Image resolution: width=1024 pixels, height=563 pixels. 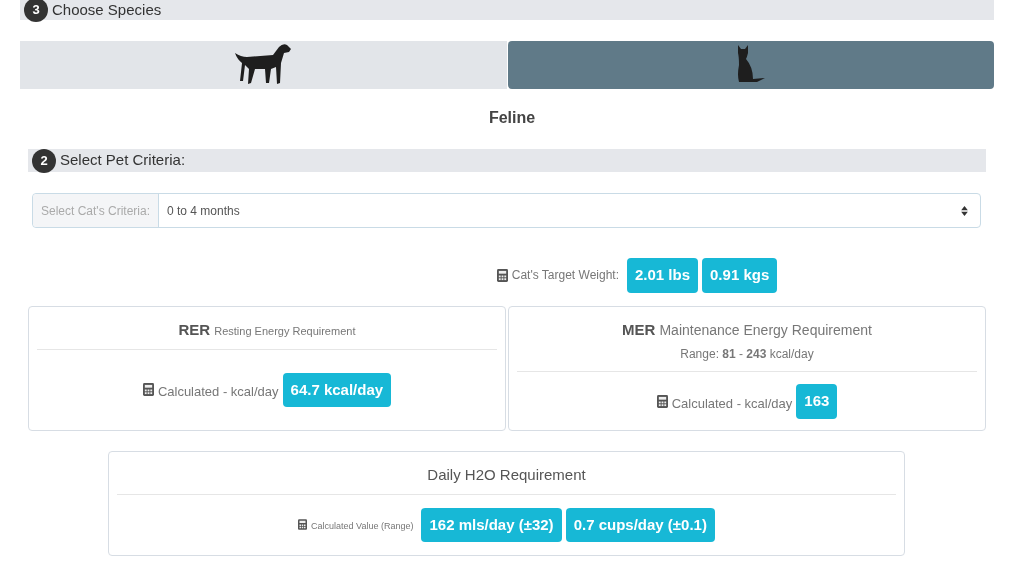 What do you see at coordinates (123, 160) in the screenshot?
I see `section-title: Select Pet Criteria:` at bounding box center [123, 160].